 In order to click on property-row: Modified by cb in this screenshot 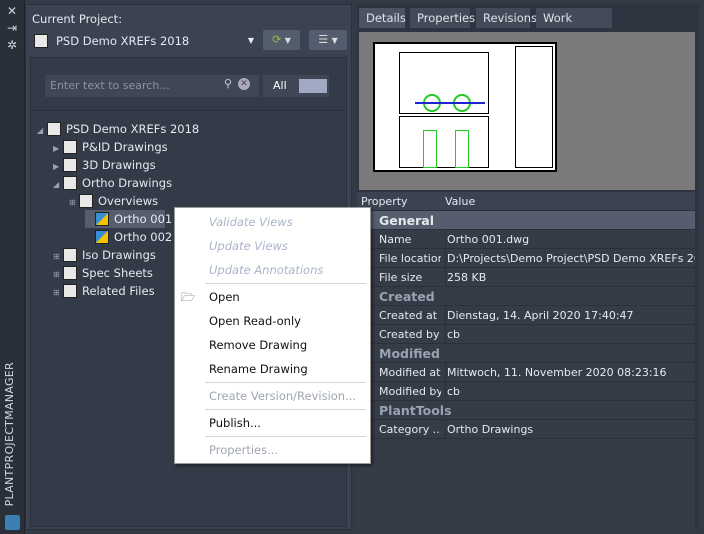, I will do `click(526, 391)`.